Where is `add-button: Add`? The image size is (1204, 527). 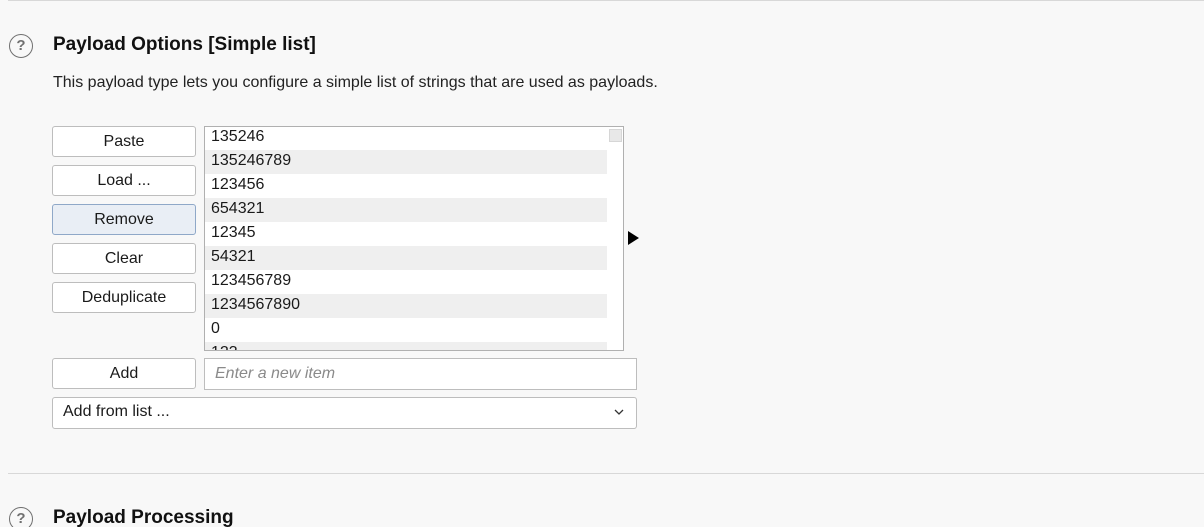
add-button: Add is located at coordinates (124, 373).